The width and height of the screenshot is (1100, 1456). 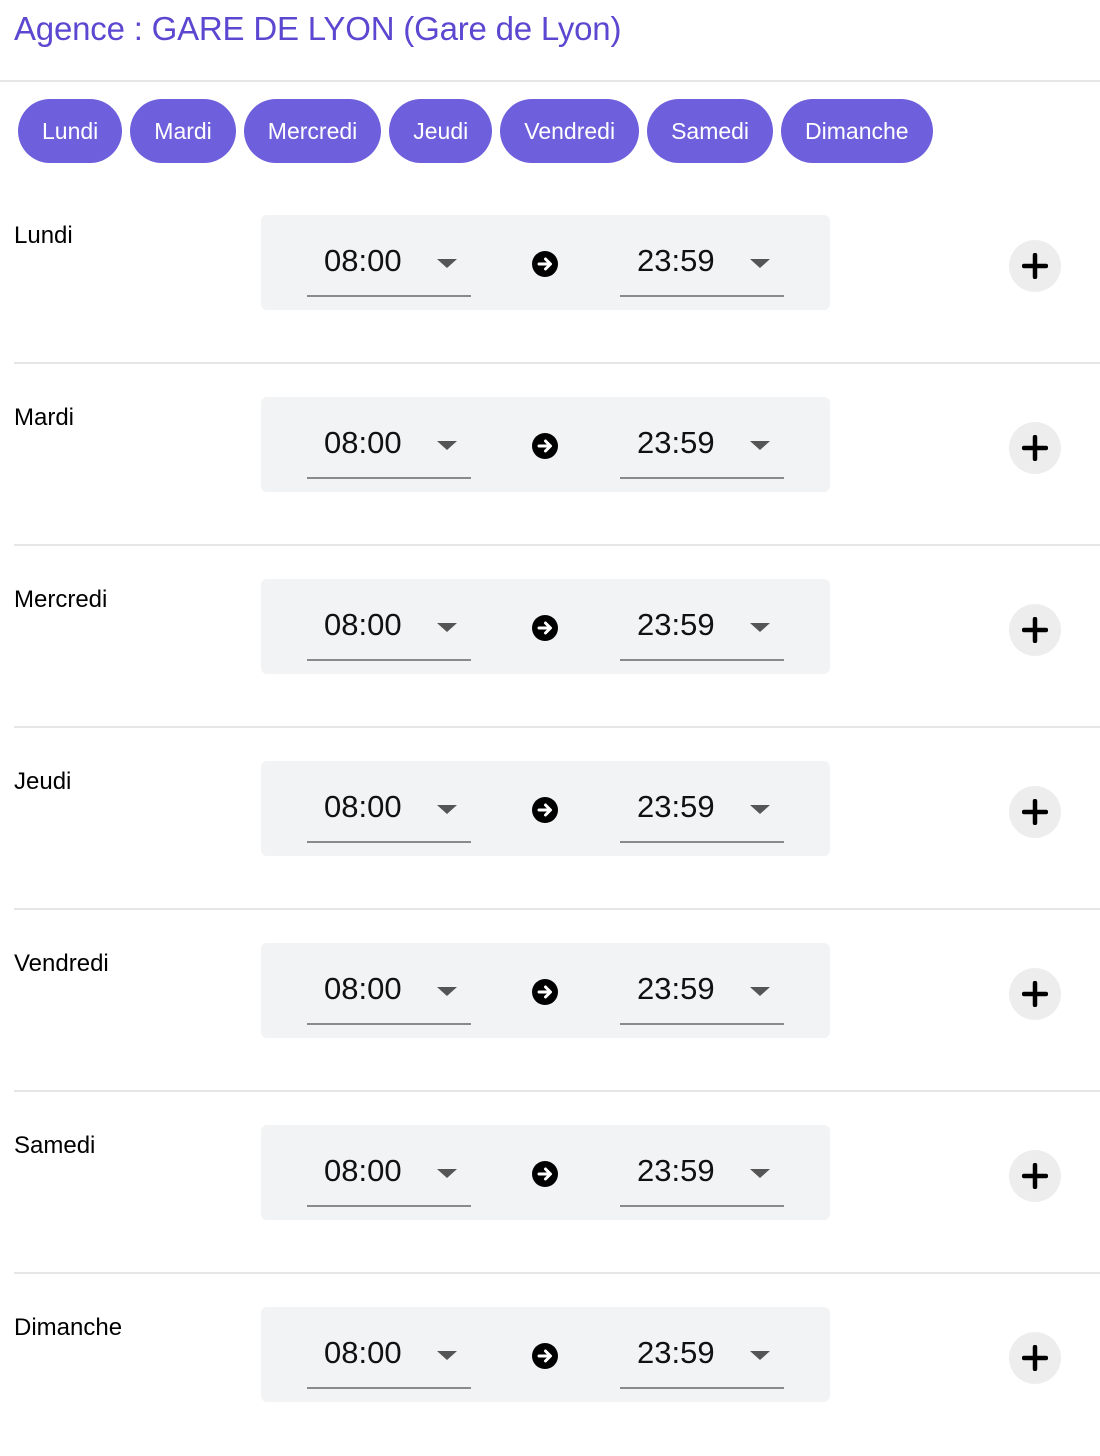 What do you see at coordinates (55, 1145) in the screenshot?
I see `day-label: Samedi` at bounding box center [55, 1145].